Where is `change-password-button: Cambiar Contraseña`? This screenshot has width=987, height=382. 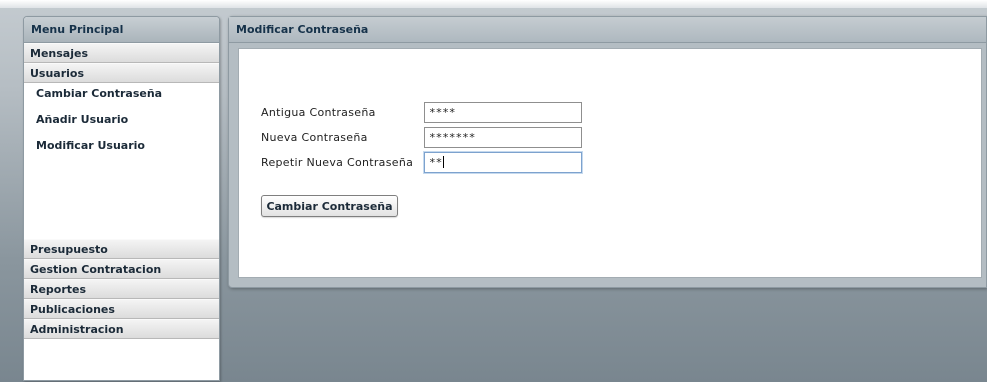
change-password-button: Cambiar Contraseña is located at coordinates (329, 206).